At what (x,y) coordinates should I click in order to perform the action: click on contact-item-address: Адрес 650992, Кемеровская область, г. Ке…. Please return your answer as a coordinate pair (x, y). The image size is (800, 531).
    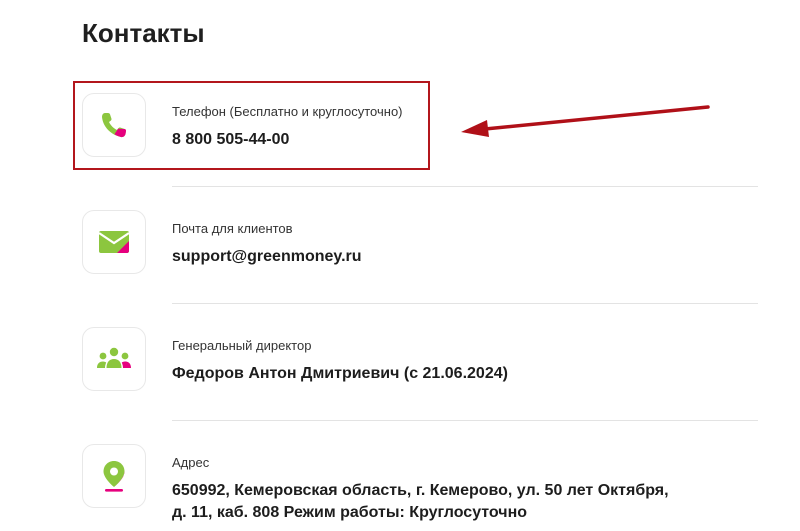
    Looking at the image, I should click on (420, 487).